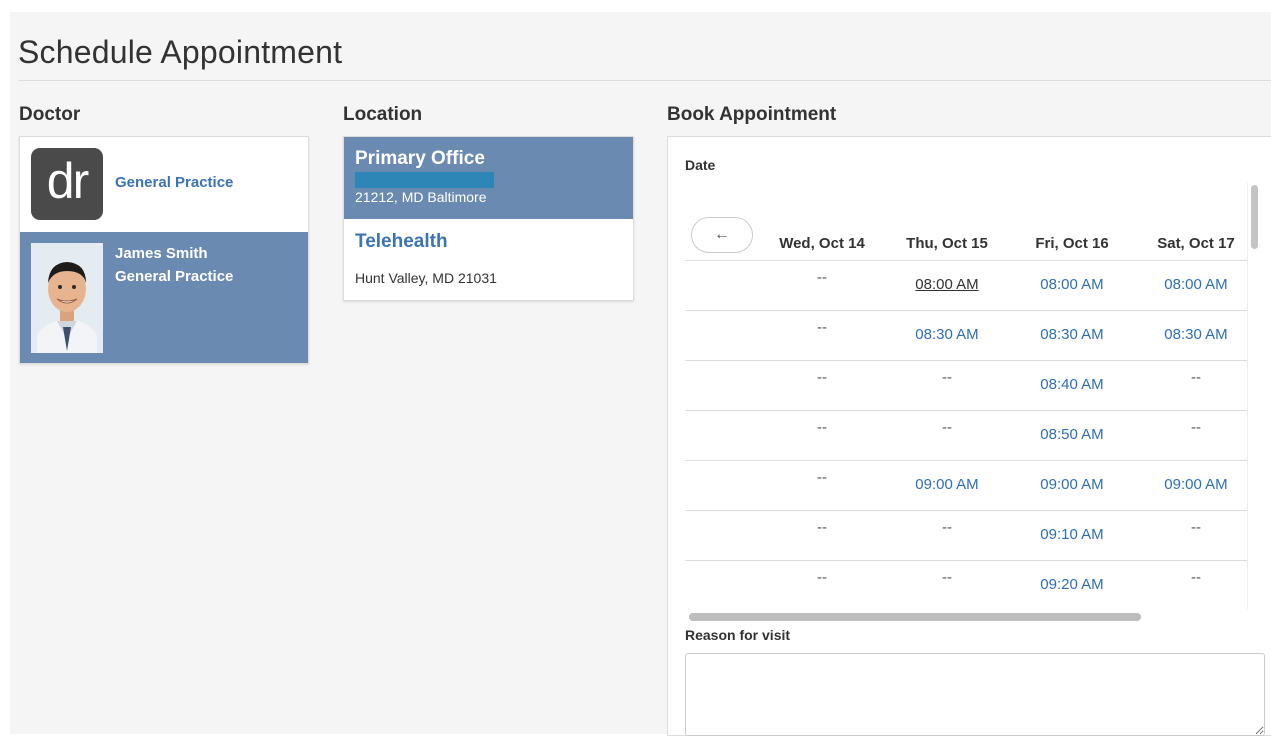 Image resolution: width=1271 pixels, height=736 pixels. What do you see at coordinates (1072, 584) in the screenshot?
I see `time-slot: 09:20 AM` at bounding box center [1072, 584].